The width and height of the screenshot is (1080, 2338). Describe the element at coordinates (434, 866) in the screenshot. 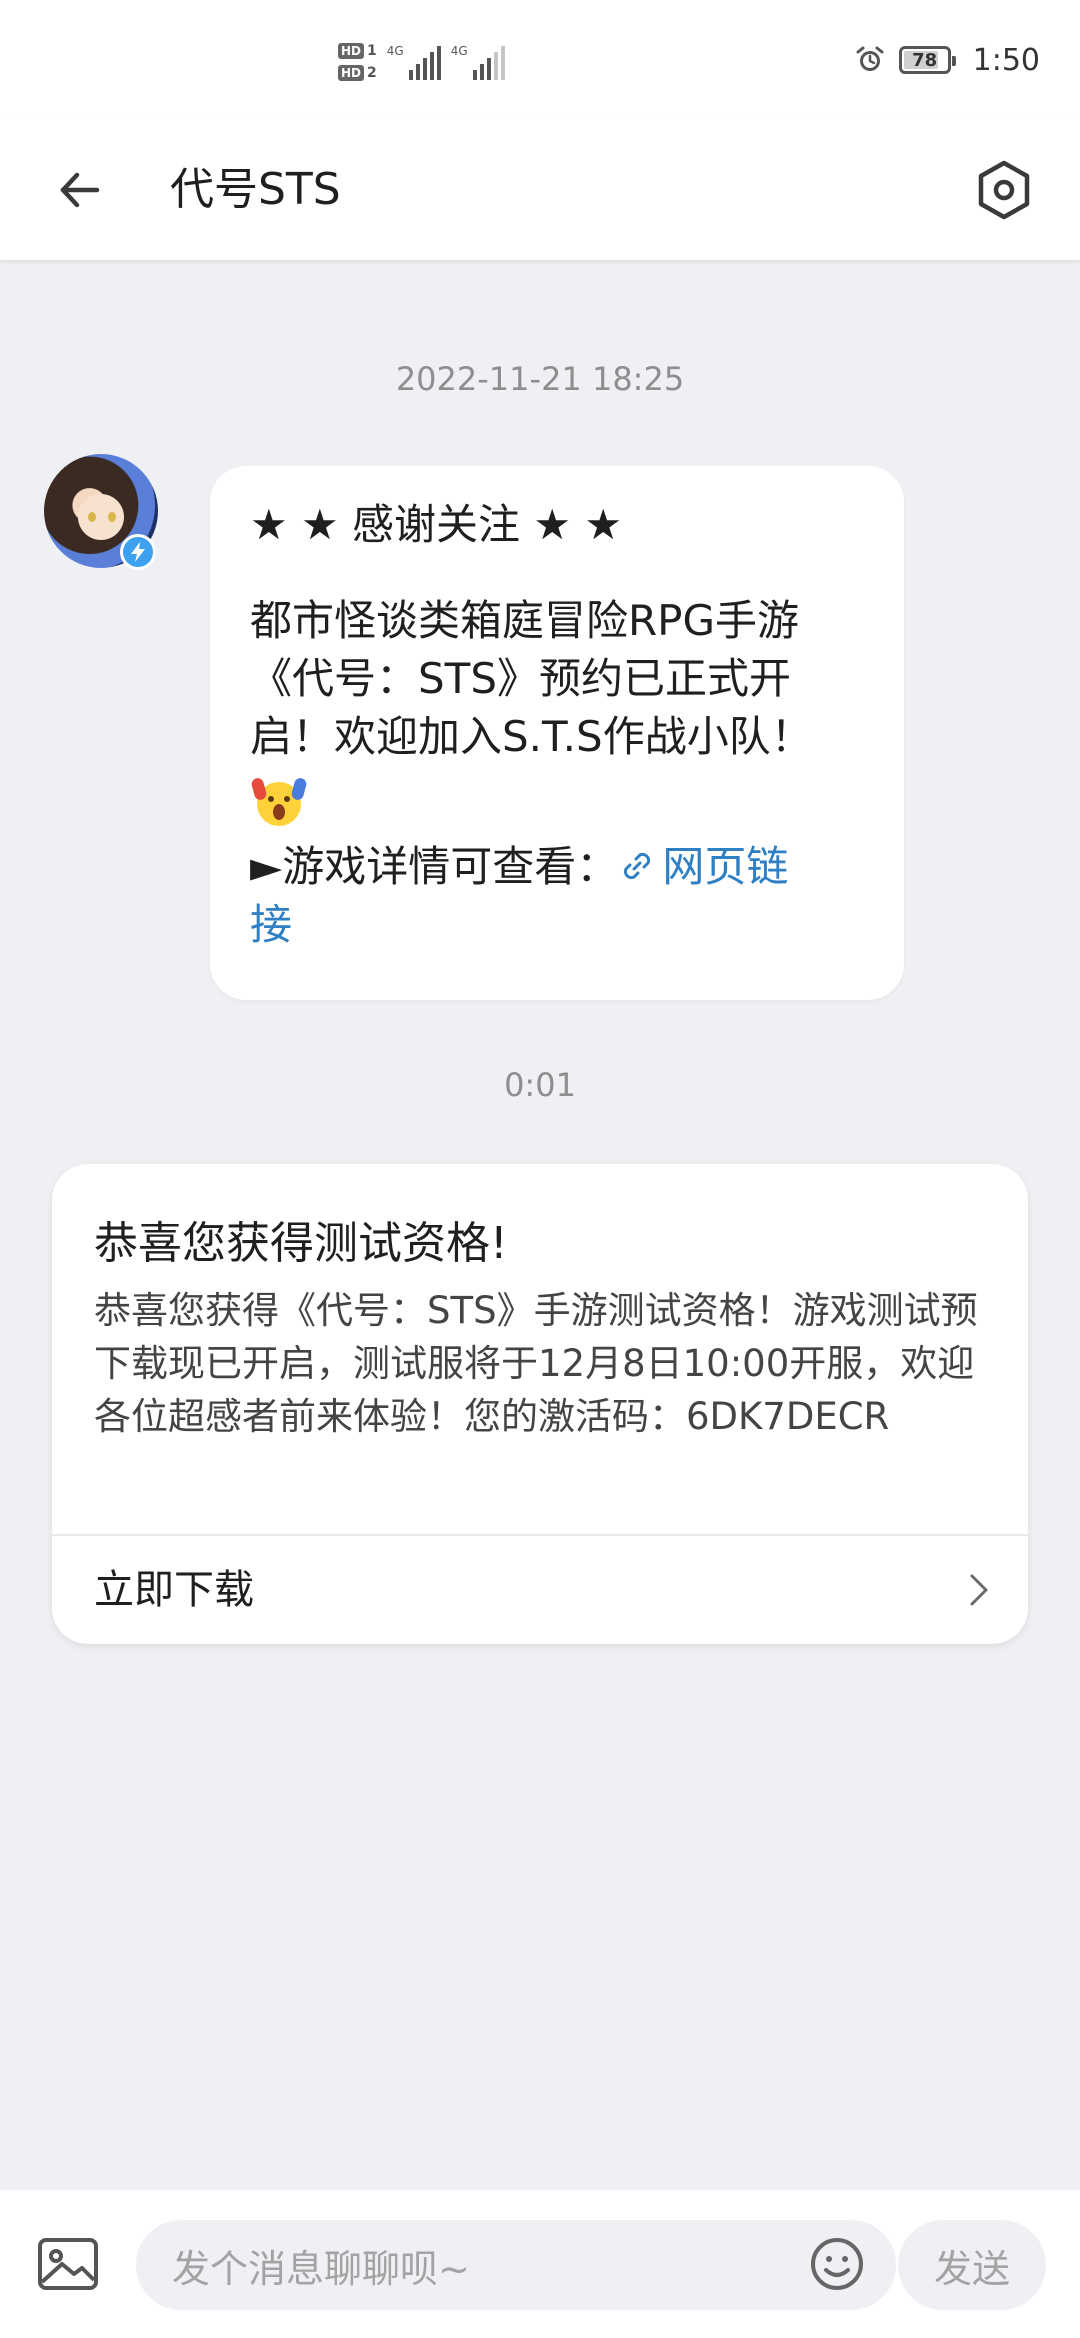

I see `details-prefix: ►游戏详情可查看：` at that location.